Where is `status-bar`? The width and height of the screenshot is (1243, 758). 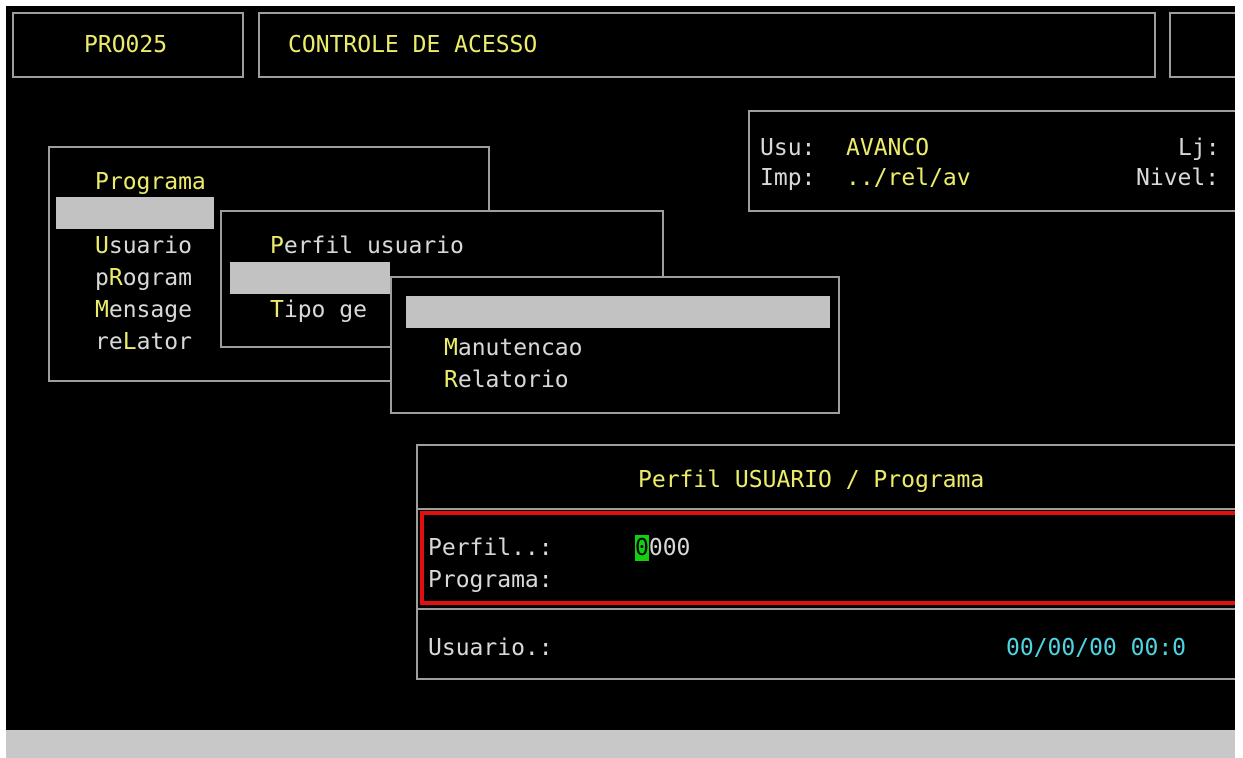
status-bar is located at coordinates (620, 744).